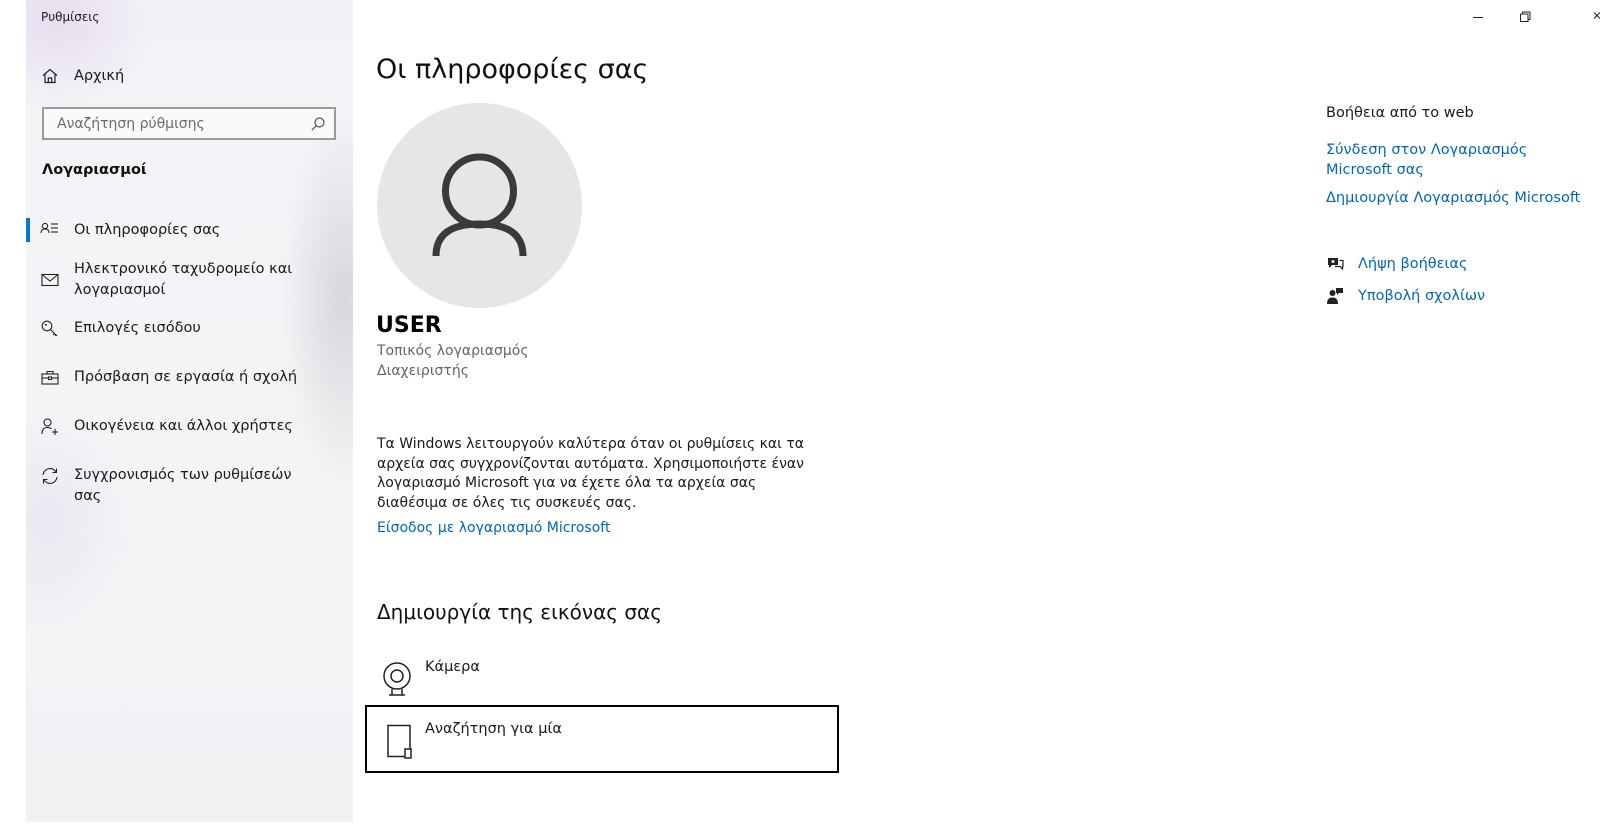  Describe the element at coordinates (50, 76) in the screenshot. I see `home-icon` at that location.